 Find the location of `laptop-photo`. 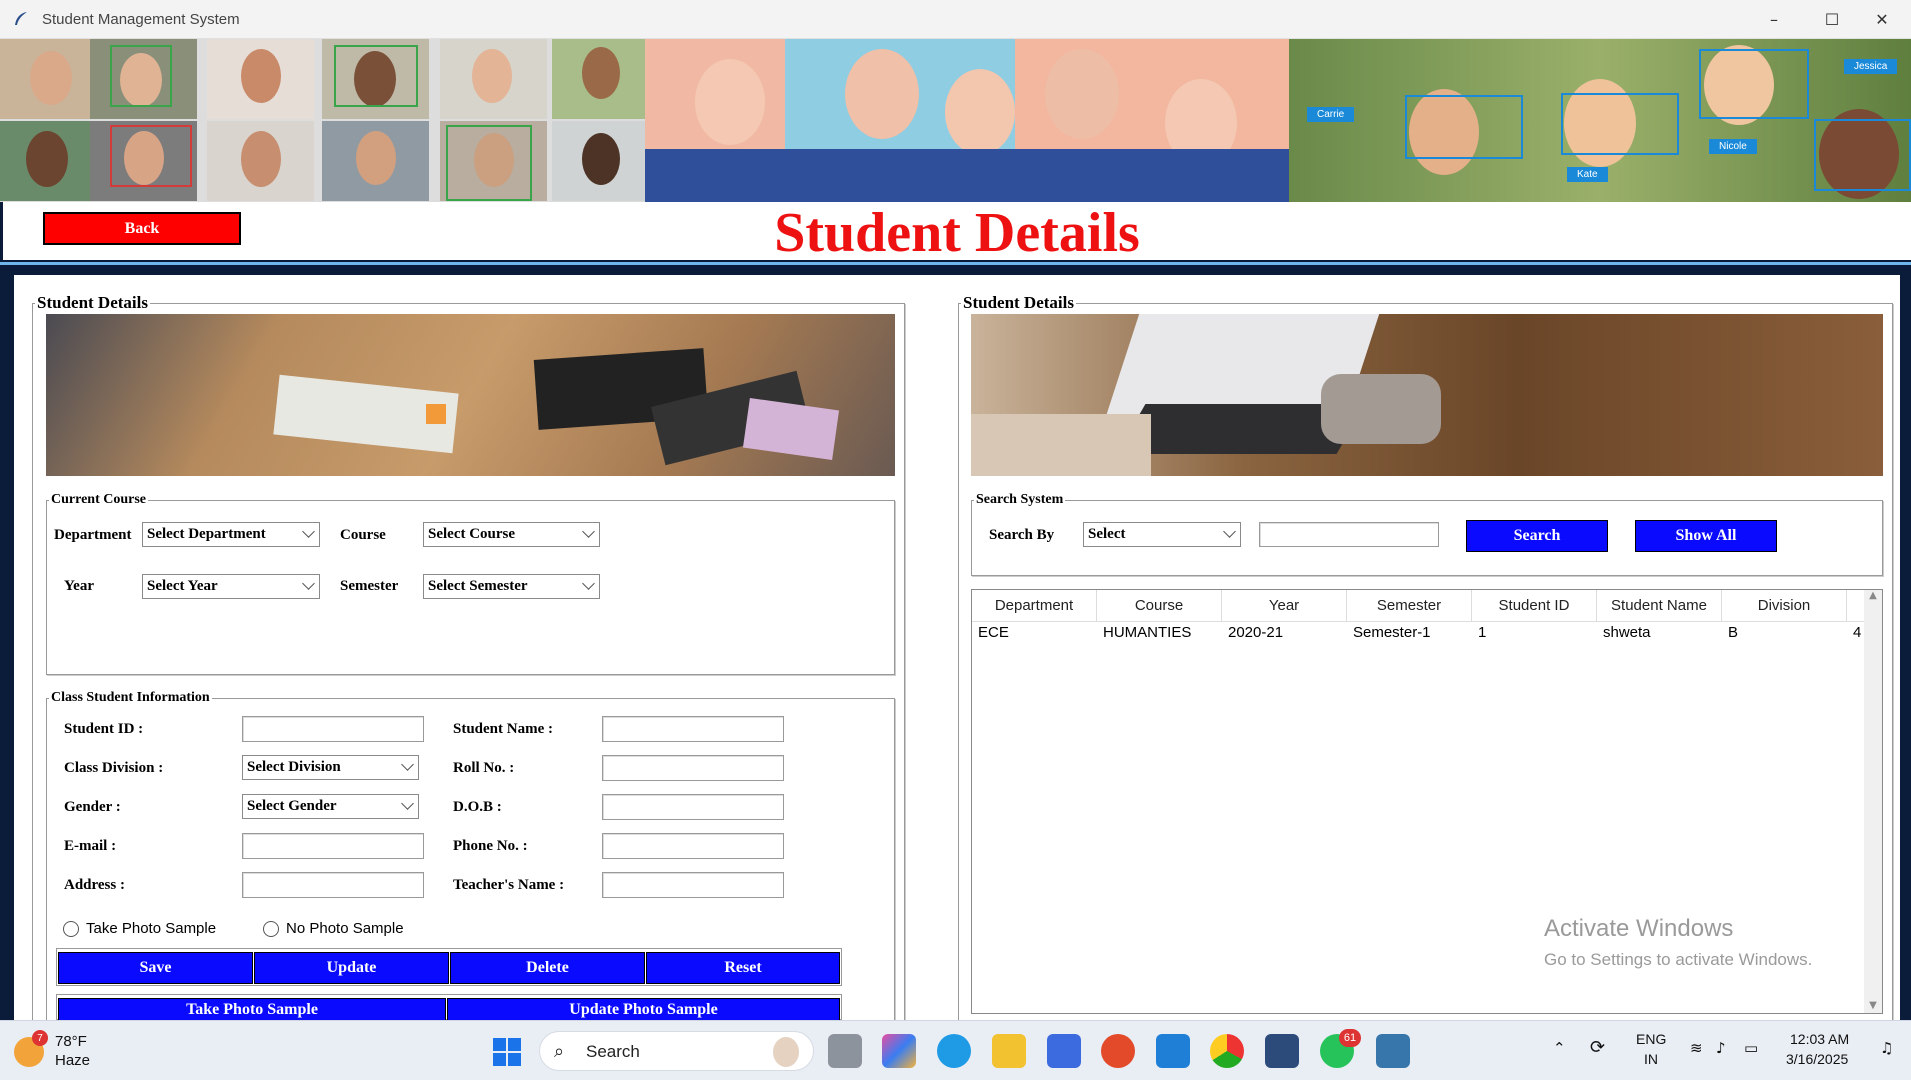

laptop-photo is located at coordinates (1427, 395).